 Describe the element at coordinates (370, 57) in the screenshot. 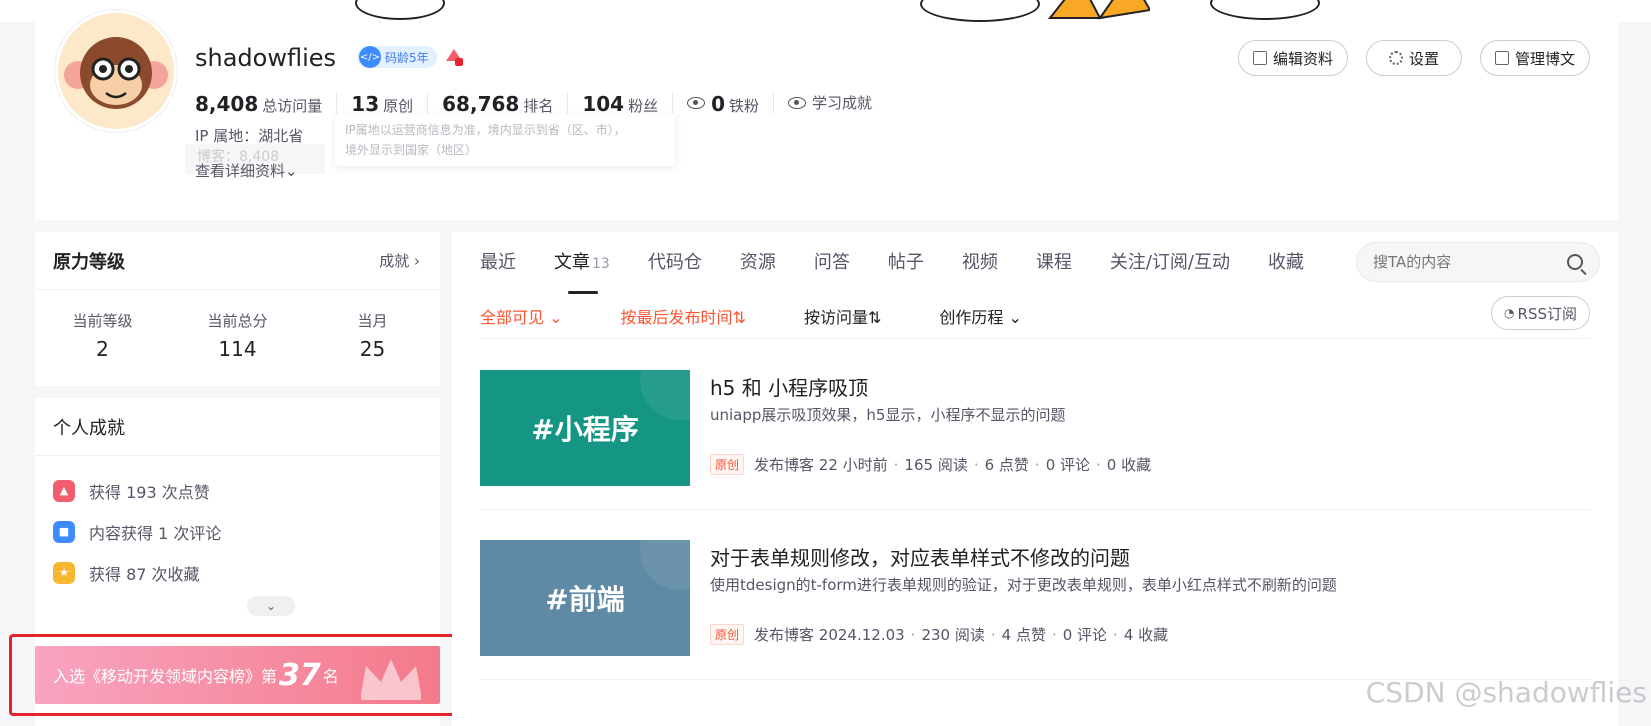

I see `code-age-icon: </>` at that location.